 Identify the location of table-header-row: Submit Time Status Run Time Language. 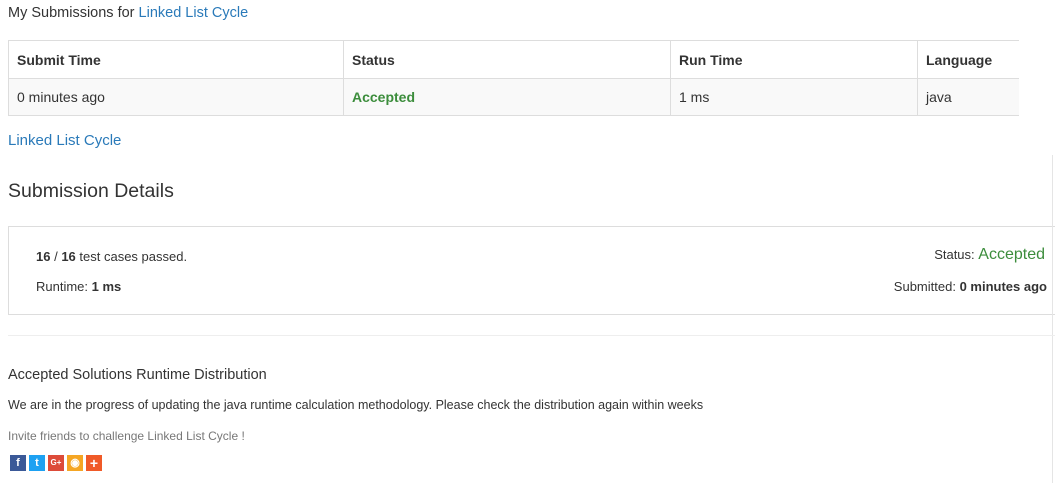
(513, 59).